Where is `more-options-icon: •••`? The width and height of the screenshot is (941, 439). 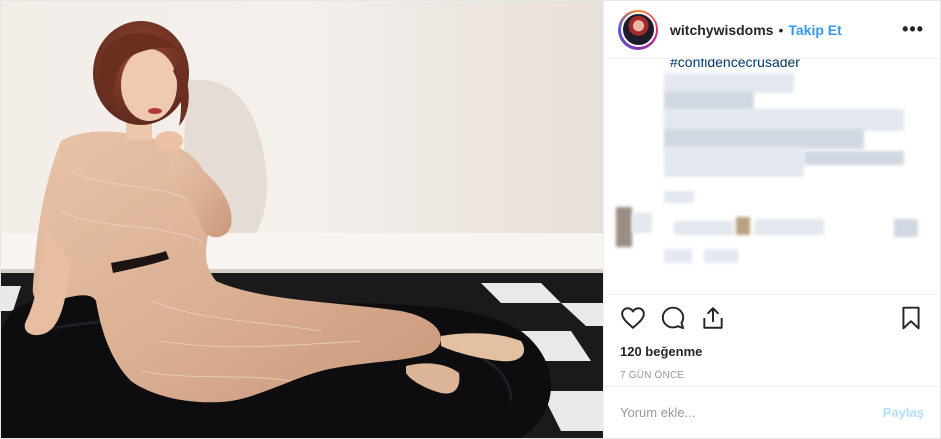
more-options-icon: ••• is located at coordinates (913, 29).